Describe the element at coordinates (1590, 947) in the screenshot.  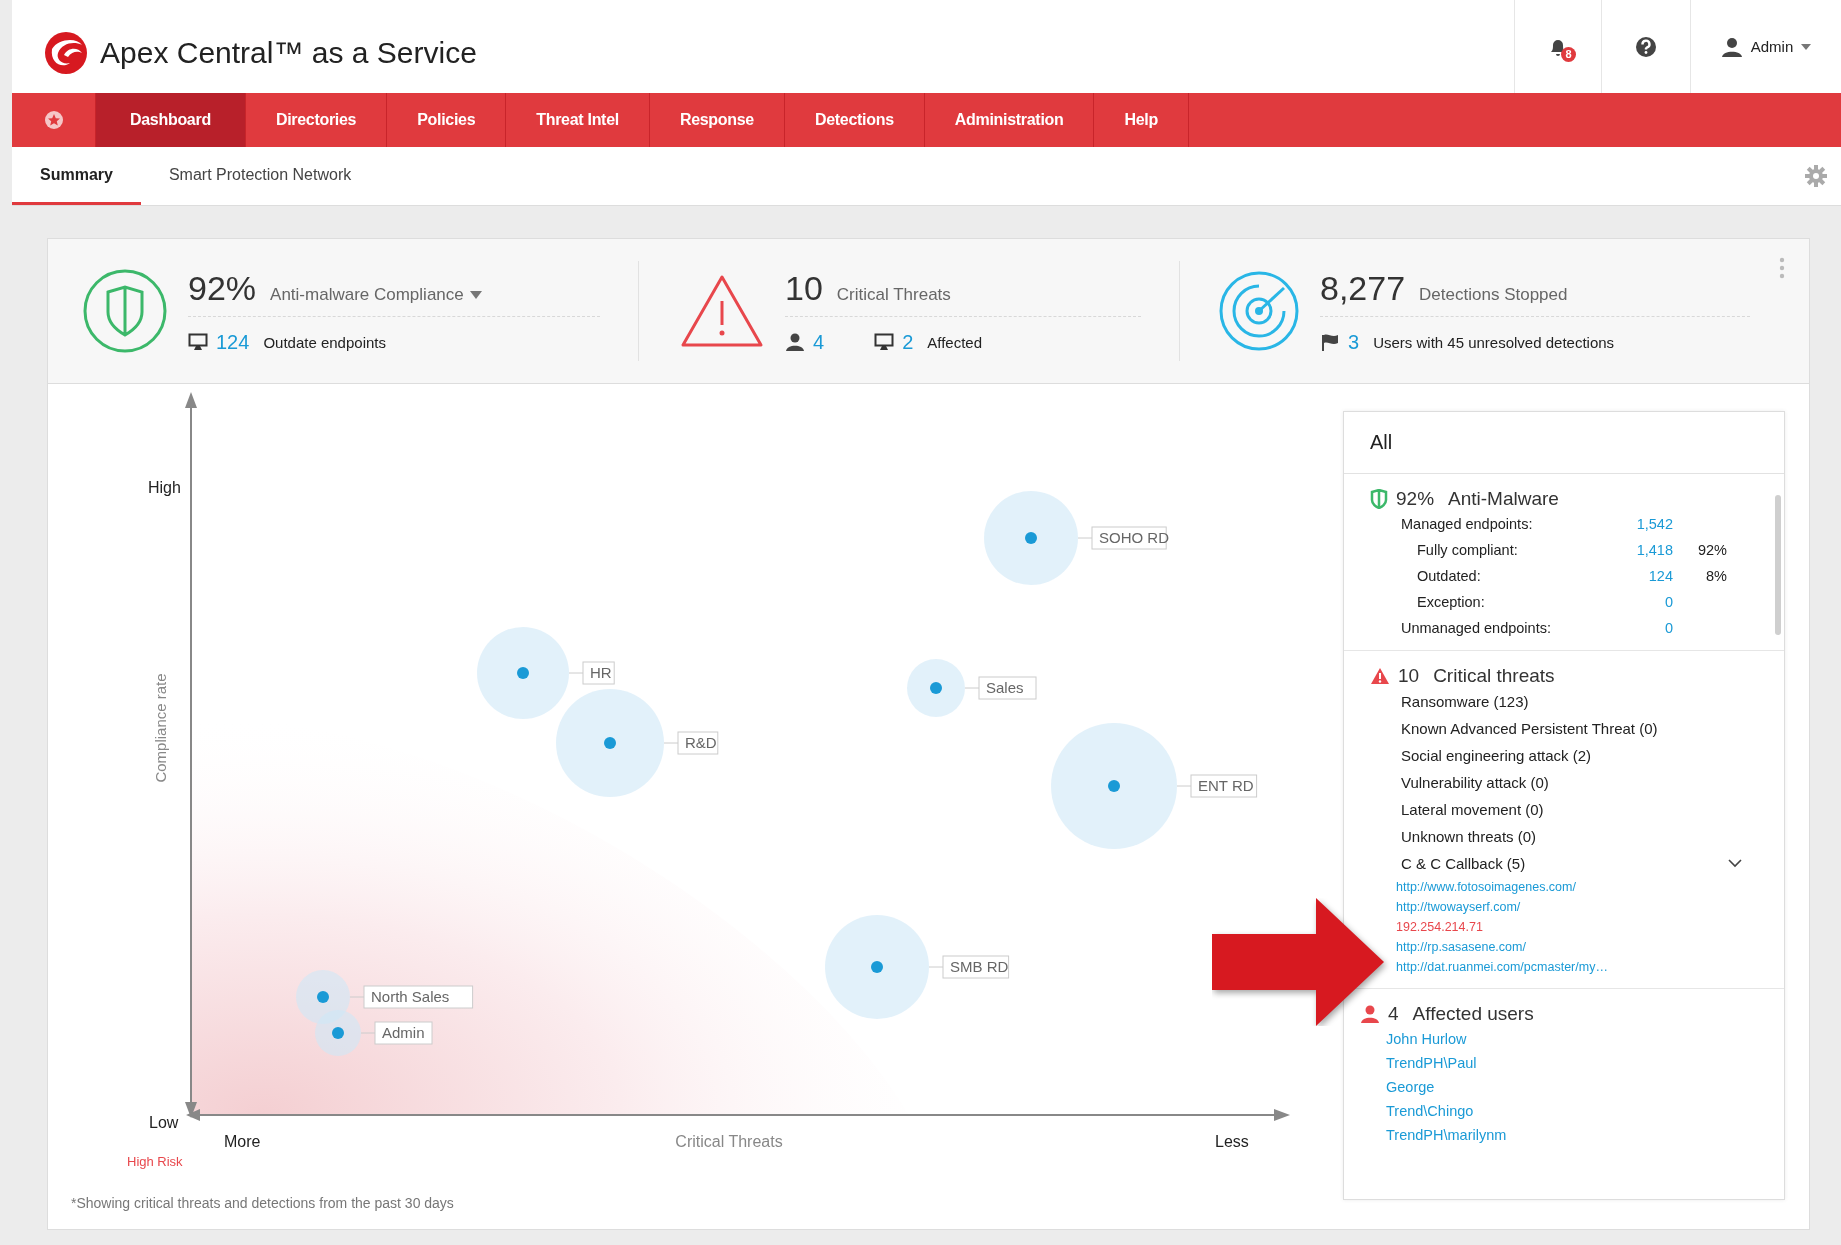
I see `callback-link: http://rp.sasasene.com/` at that location.